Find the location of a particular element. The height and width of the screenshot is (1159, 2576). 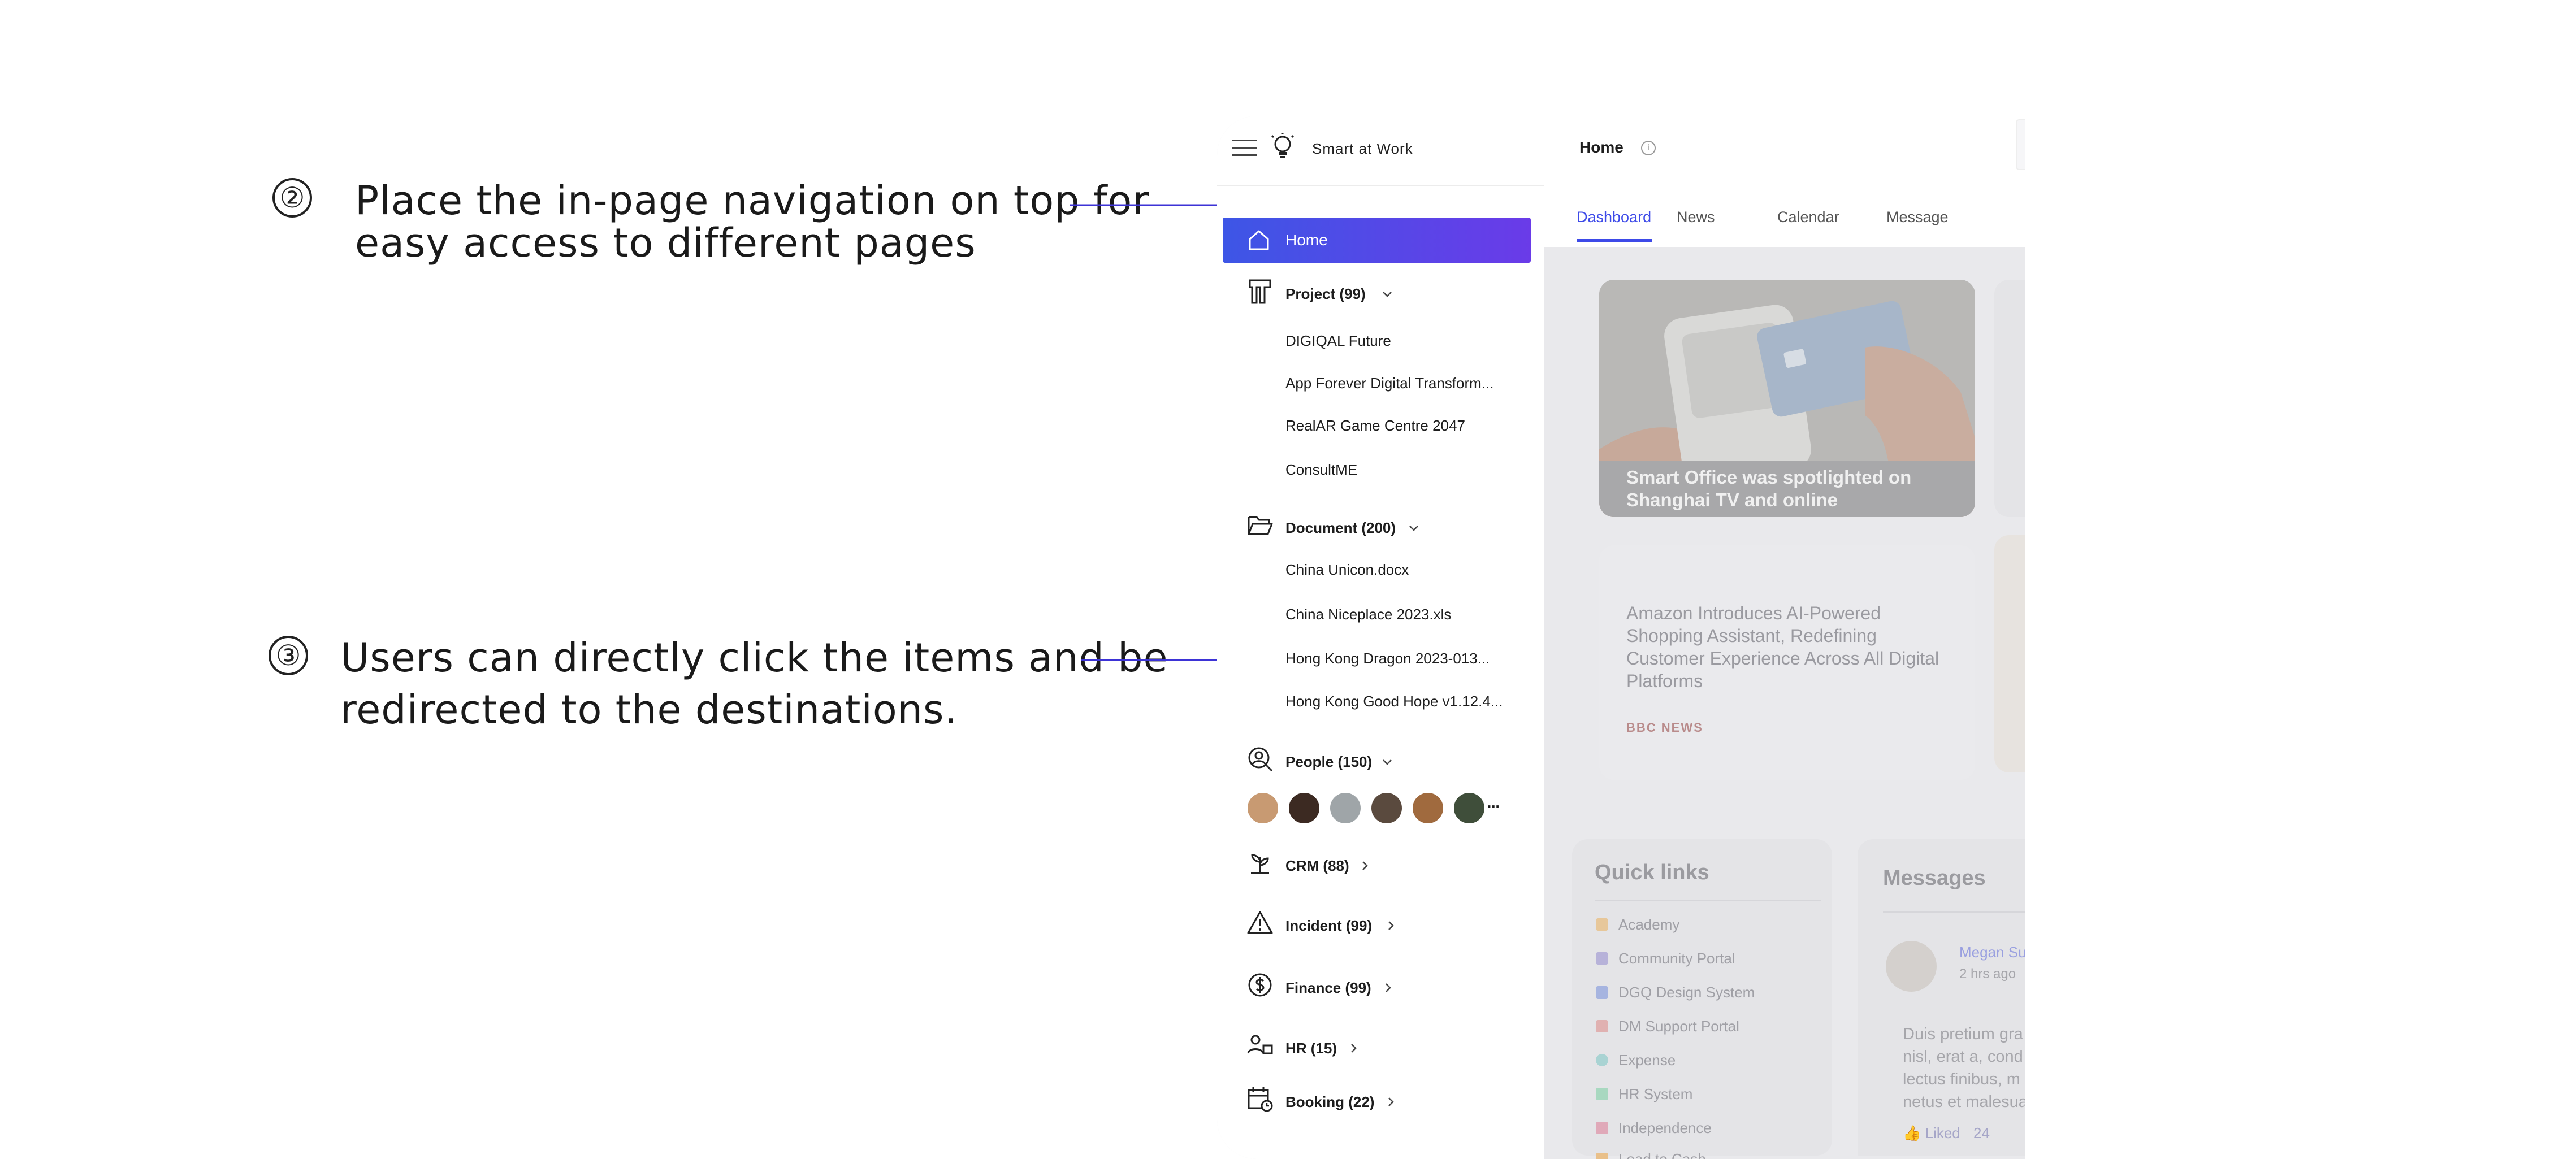

in-page-tab-bar: Dashboard News Calendar Message is located at coordinates (1784, 217).